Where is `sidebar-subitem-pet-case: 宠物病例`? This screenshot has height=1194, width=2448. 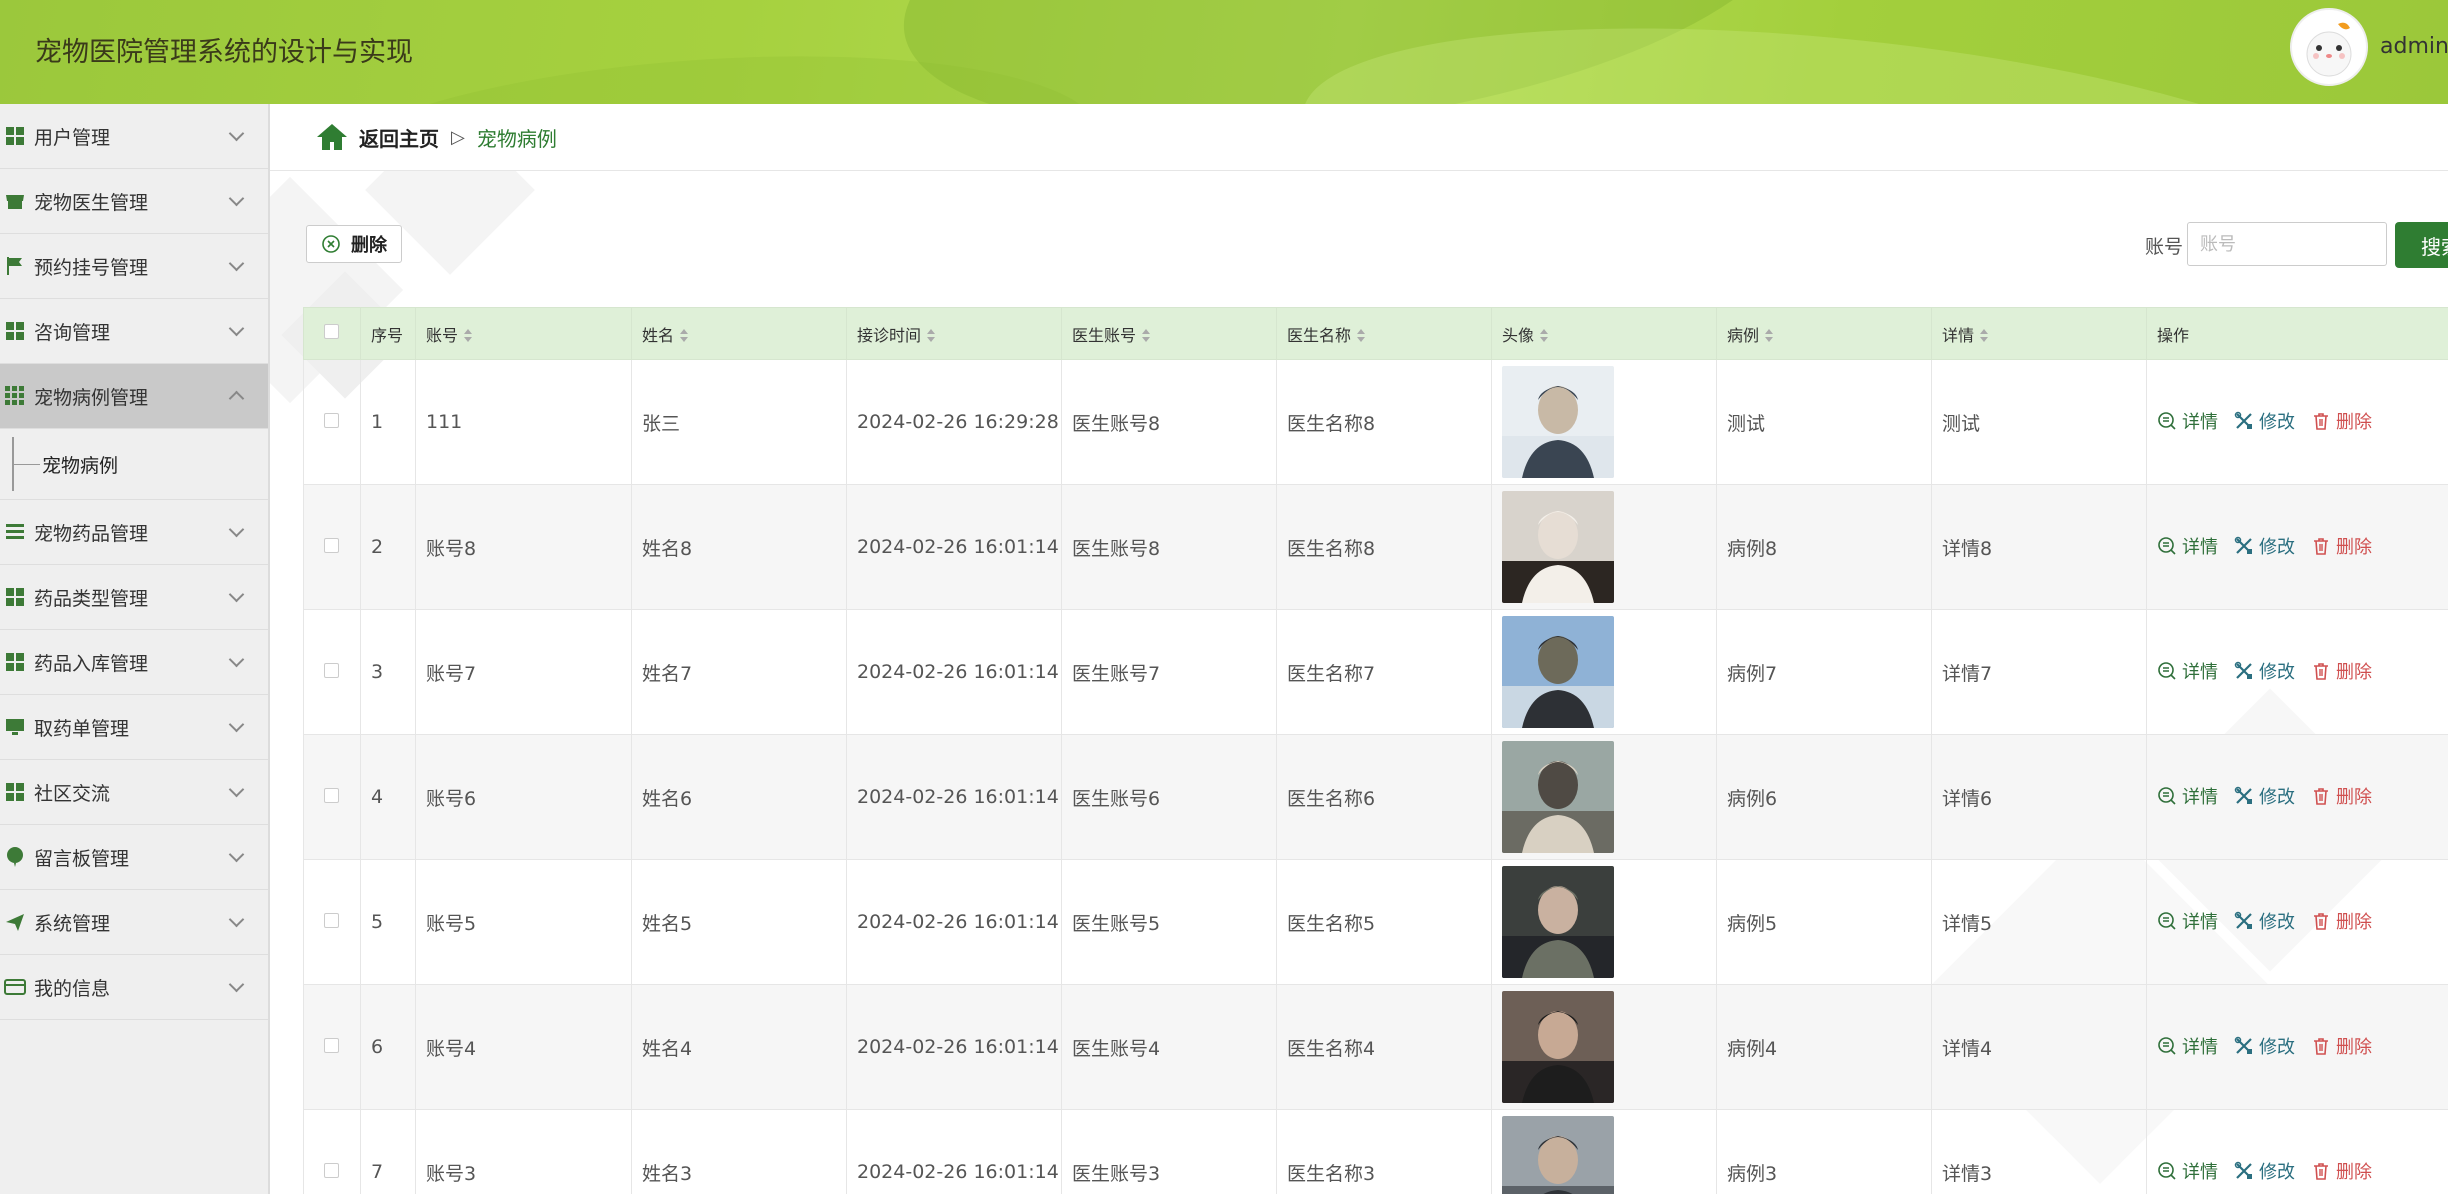 sidebar-subitem-pet-case: 宠物病例 is located at coordinates (134, 464).